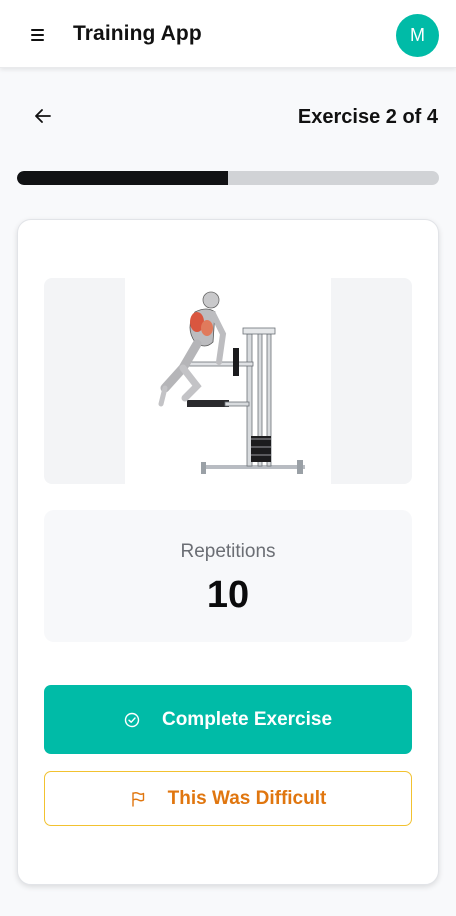 This screenshot has height=916, width=456. I want to click on check-circle-icon, so click(132, 720).